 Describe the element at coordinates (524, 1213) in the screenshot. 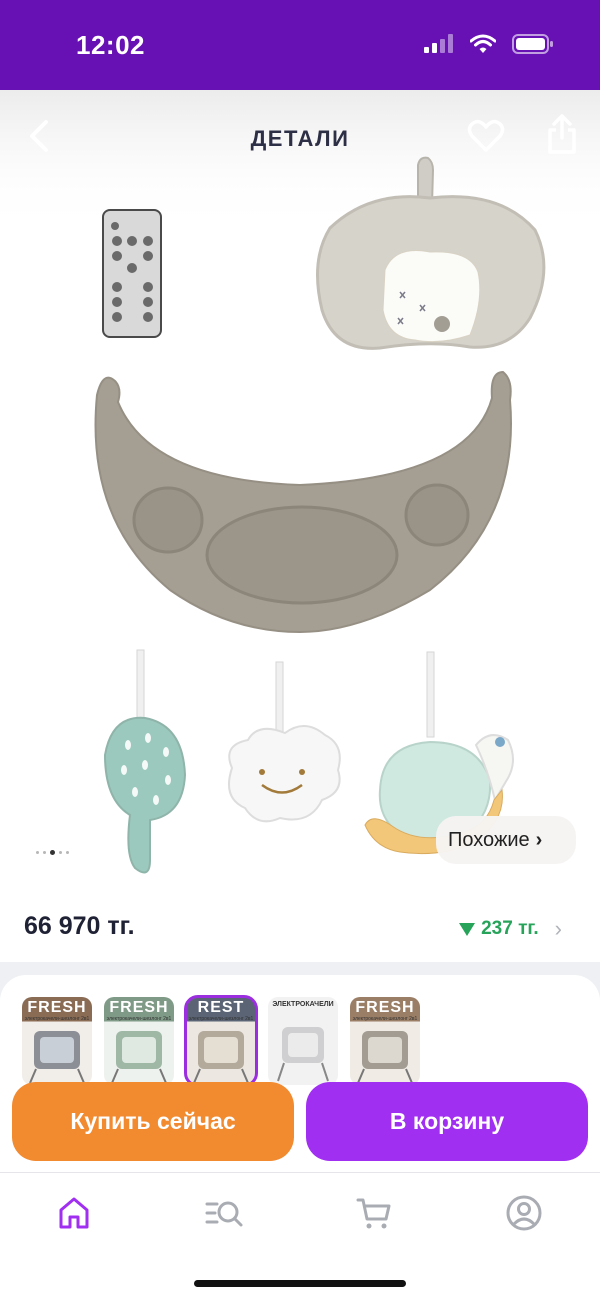

I see `profile-icon` at that location.